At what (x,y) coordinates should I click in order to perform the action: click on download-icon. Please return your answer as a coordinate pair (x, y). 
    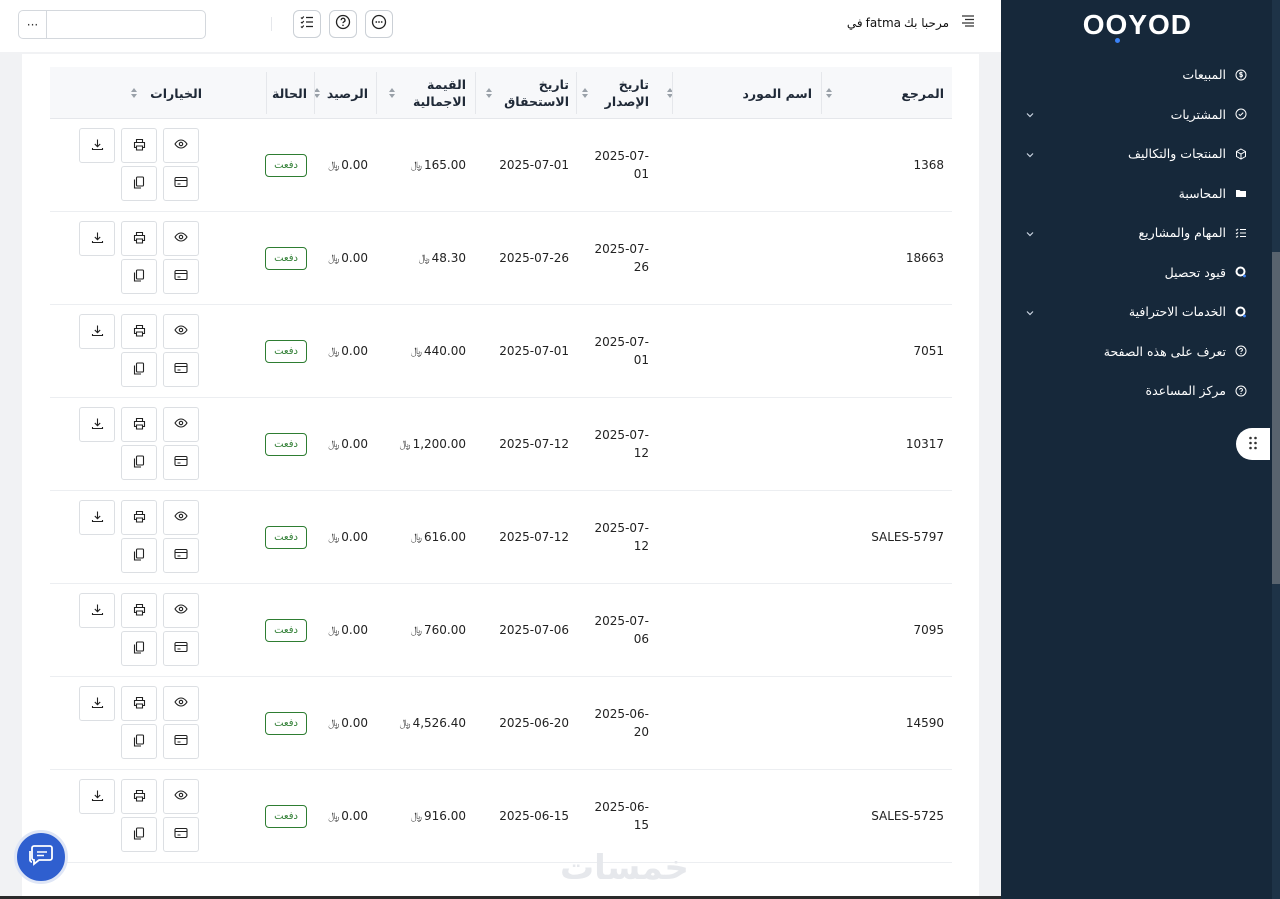
    Looking at the image, I should click on (97, 518).